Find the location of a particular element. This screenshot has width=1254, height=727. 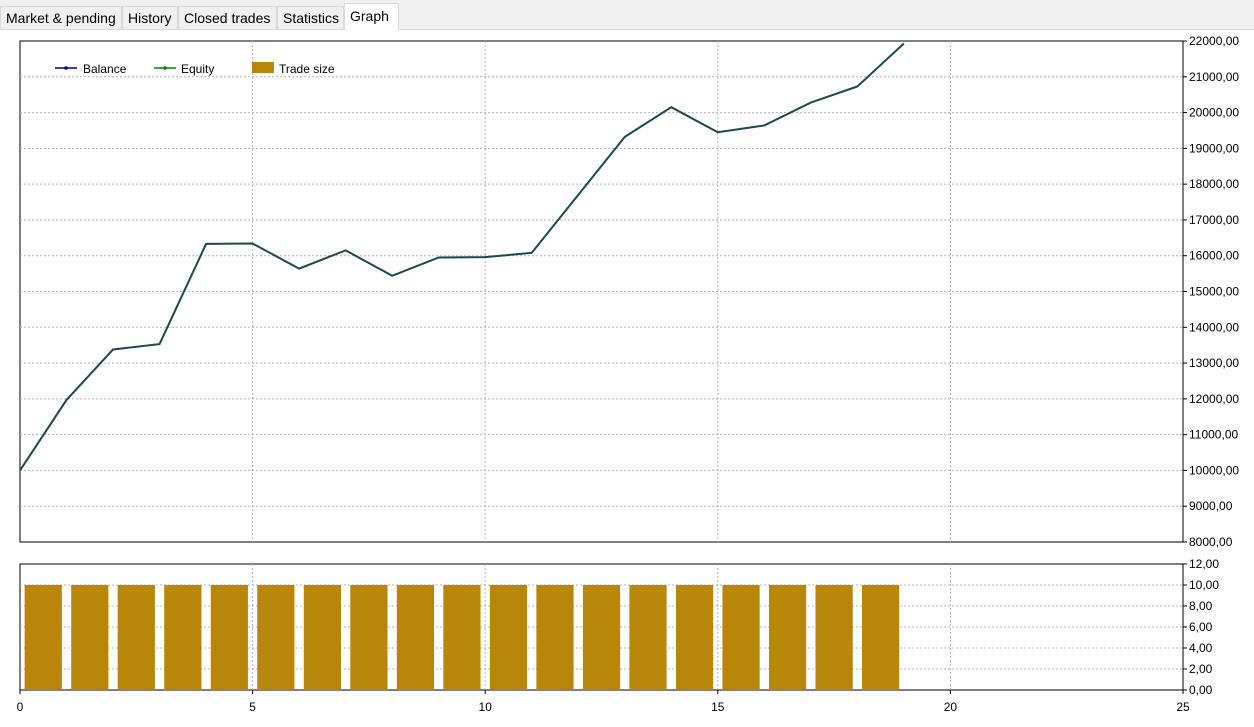

y-tick-label: 12000,00 is located at coordinates (1214, 399).